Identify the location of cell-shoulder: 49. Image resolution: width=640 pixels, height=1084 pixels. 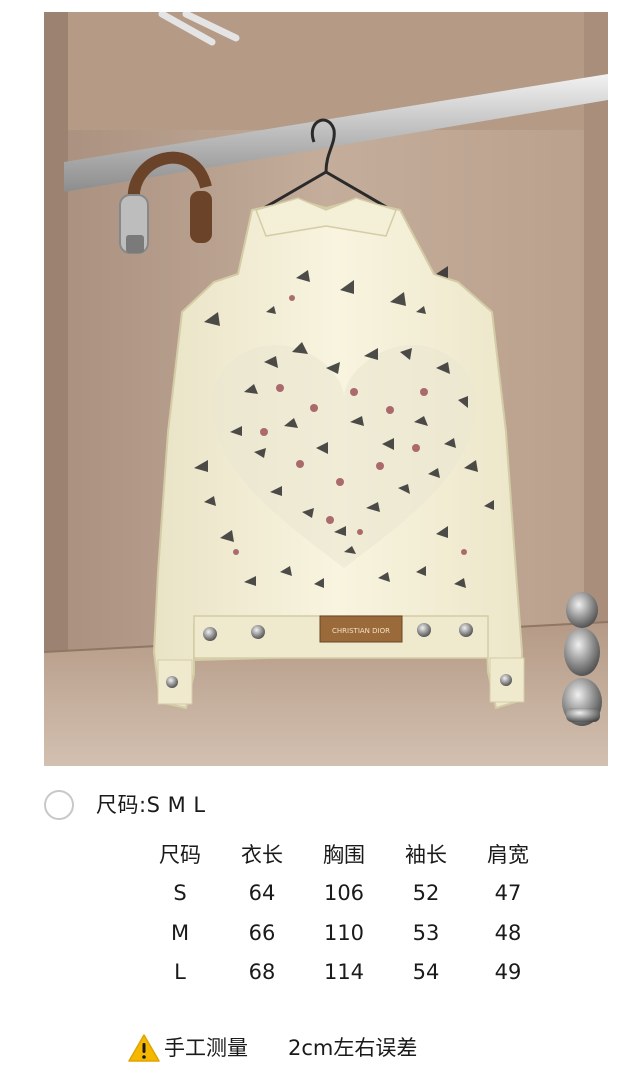
(508, 972).